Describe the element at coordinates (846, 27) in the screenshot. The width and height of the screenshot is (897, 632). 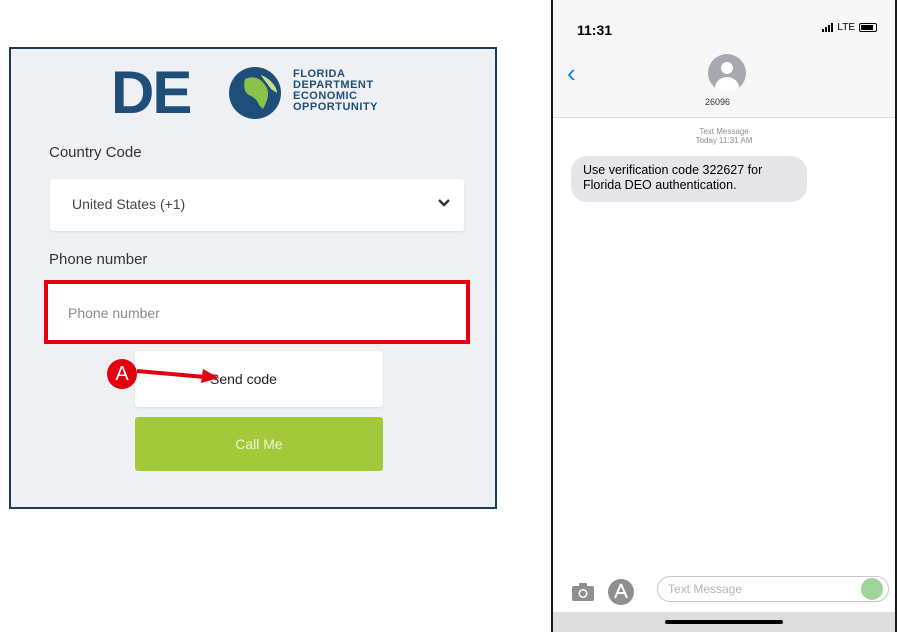
I see `carrier-label: LTE` at that location.